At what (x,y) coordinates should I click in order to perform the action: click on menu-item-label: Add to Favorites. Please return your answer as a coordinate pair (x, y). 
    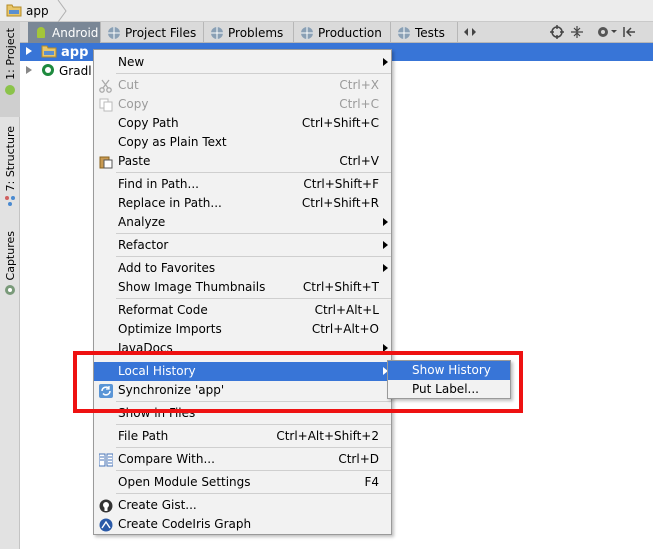
    Looking at the image, I should click on (167, 268).